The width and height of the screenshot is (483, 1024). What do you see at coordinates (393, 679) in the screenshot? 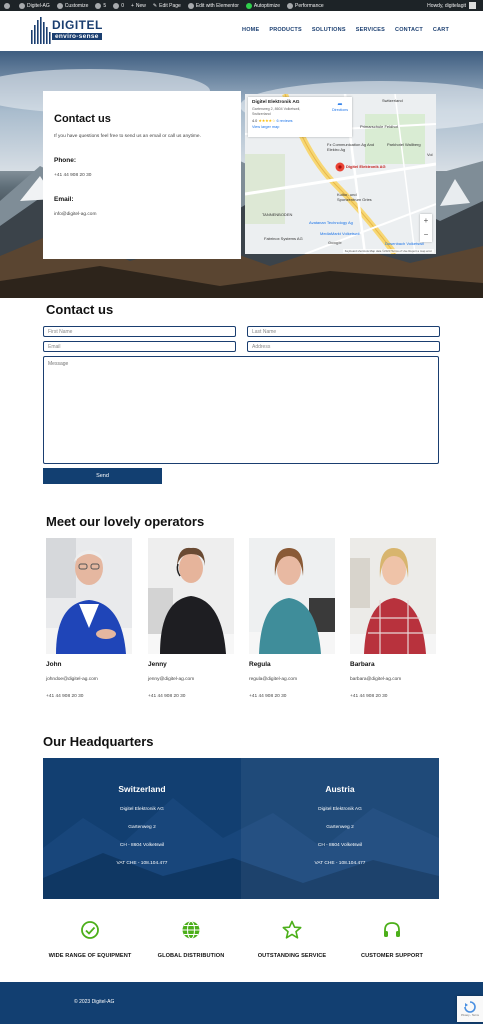
I see `operator-email: barbara@digitel-ag.com` at bounding box center [393, 679].